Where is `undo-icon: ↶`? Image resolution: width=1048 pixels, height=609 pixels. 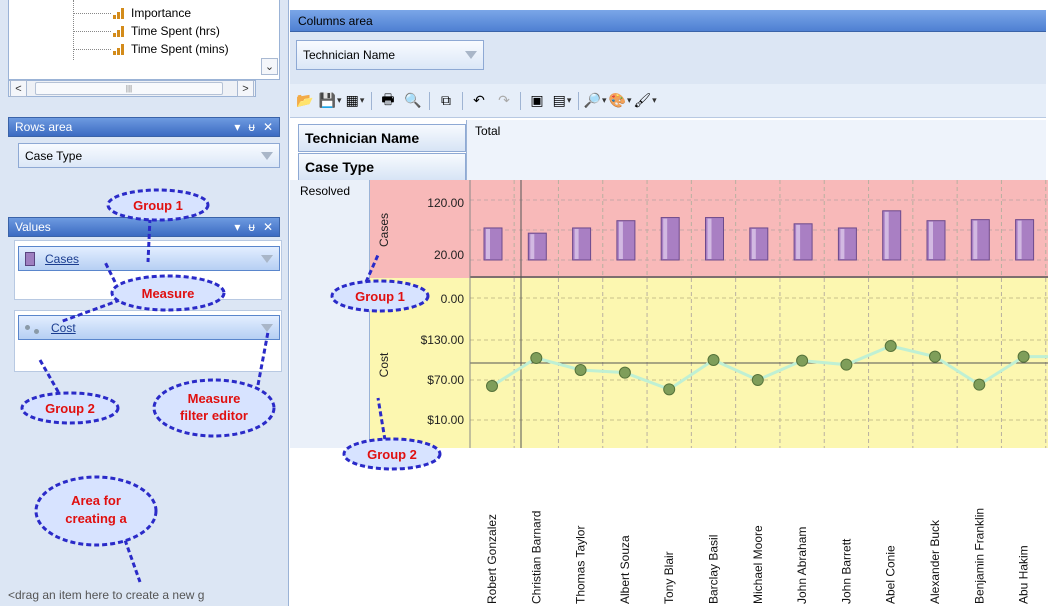 undo-icon: ↶ is located at coordinates (479, 101).